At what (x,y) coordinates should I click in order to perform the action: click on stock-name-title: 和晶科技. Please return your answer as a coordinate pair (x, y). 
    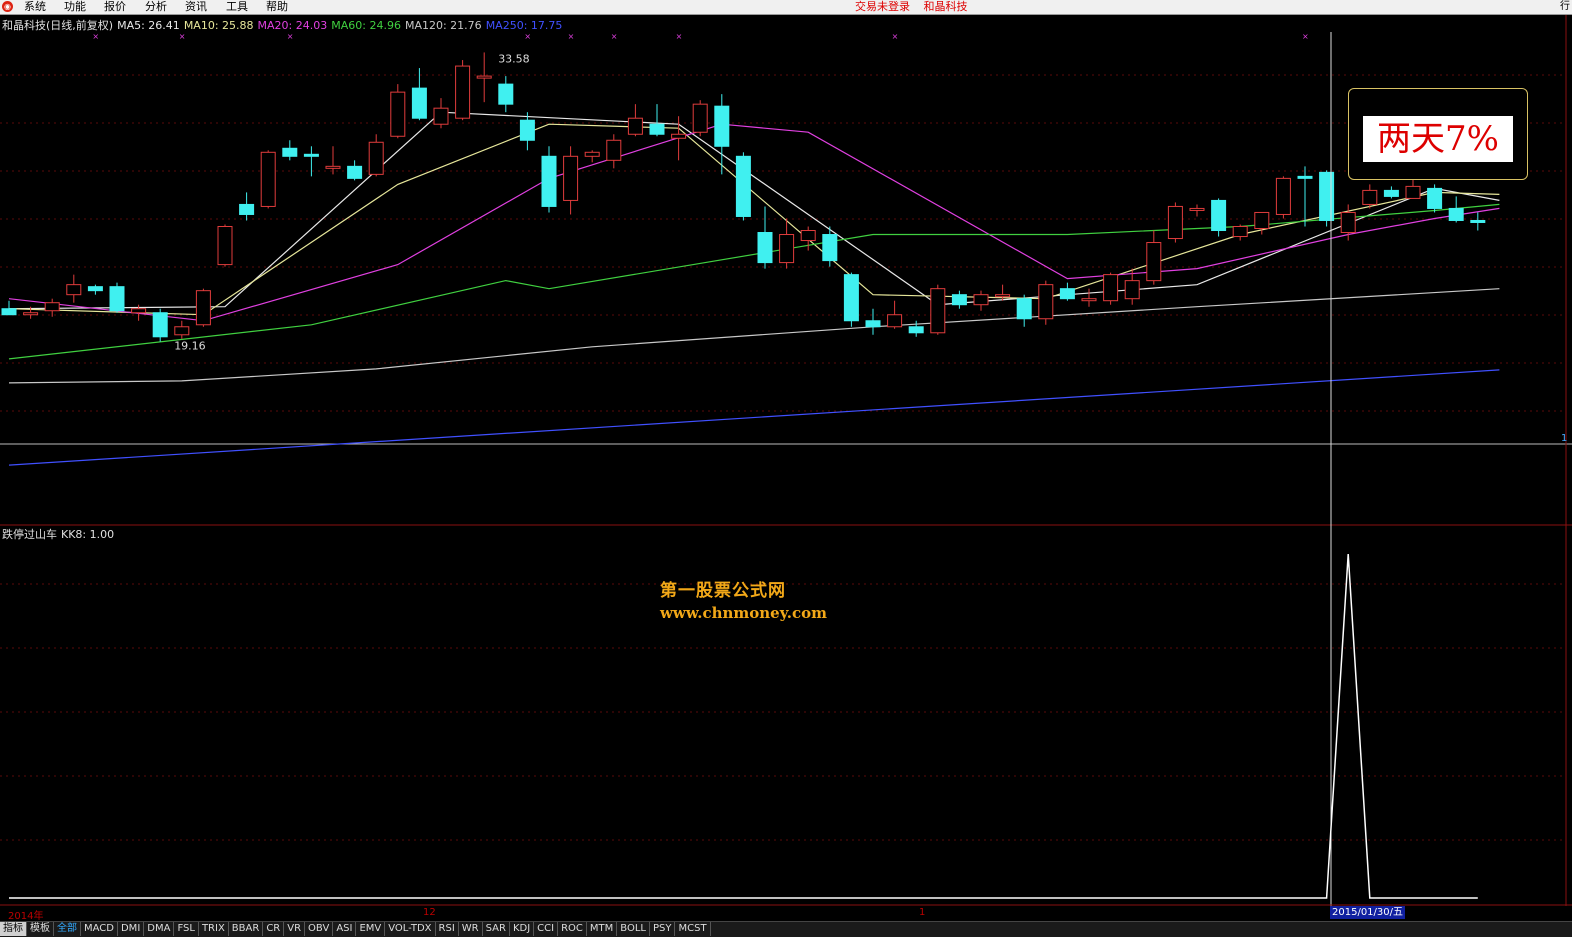
    Looking at the image, I should click on (945, 6).